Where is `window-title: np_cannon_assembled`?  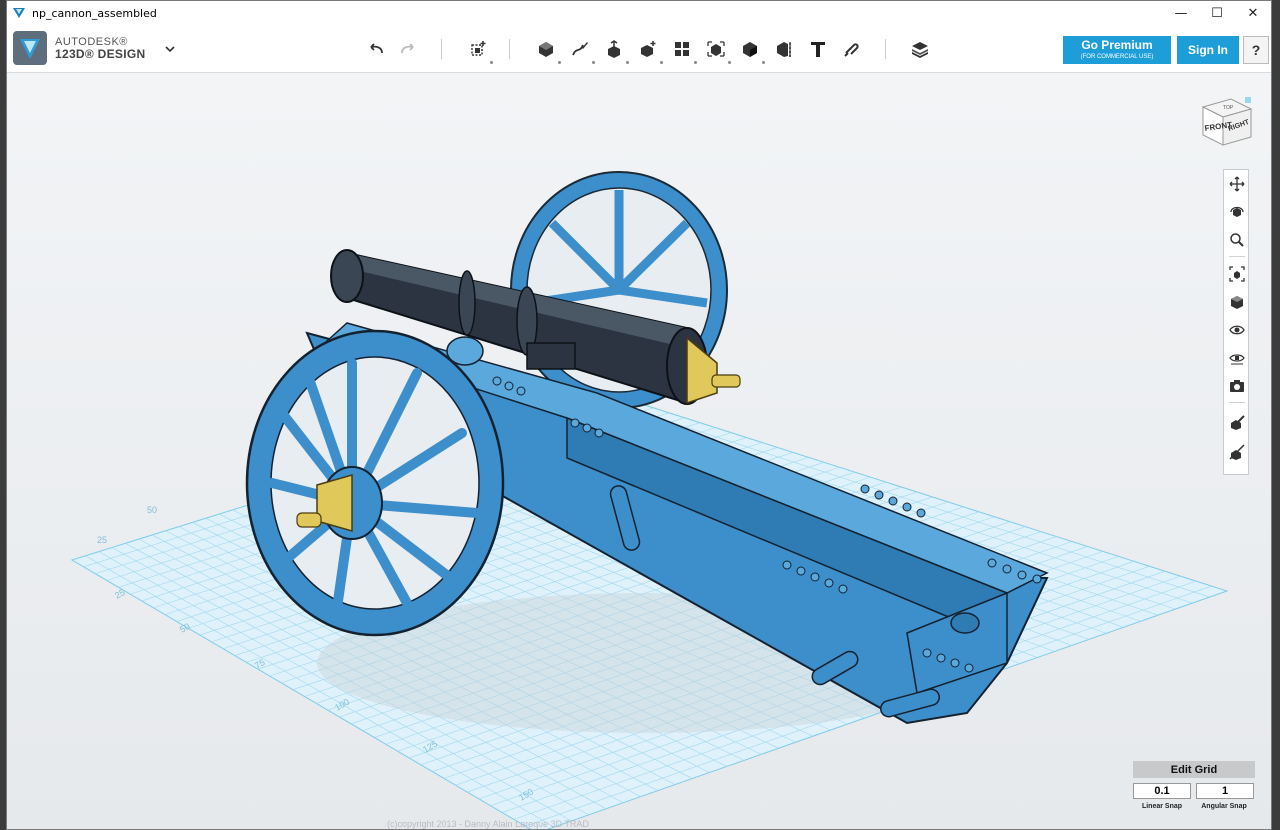
window-title: np_cannon_assembled is located at coordinates (94, 13).